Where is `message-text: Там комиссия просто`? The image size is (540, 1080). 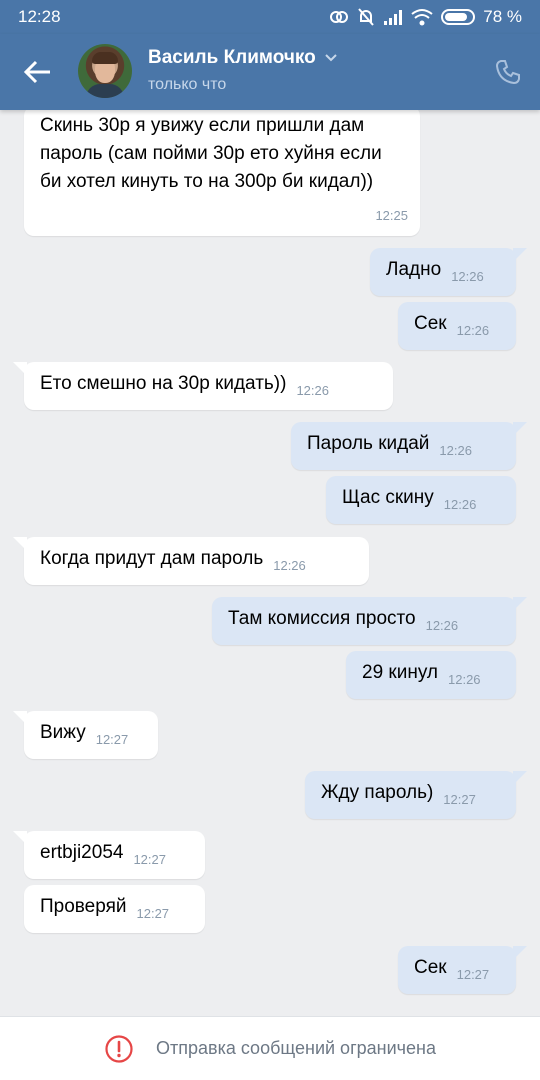
message-text: Там комиссия просто is located at coordinates (322, 618).